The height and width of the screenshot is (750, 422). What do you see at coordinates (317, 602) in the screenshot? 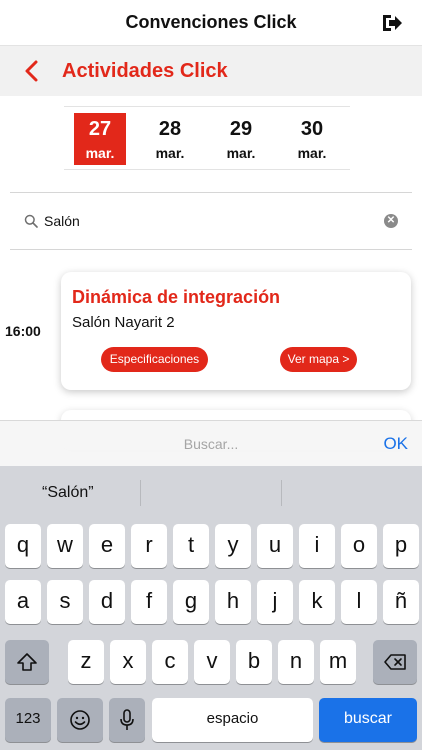
I see `key-k: k` at bounding box center [317, 602].